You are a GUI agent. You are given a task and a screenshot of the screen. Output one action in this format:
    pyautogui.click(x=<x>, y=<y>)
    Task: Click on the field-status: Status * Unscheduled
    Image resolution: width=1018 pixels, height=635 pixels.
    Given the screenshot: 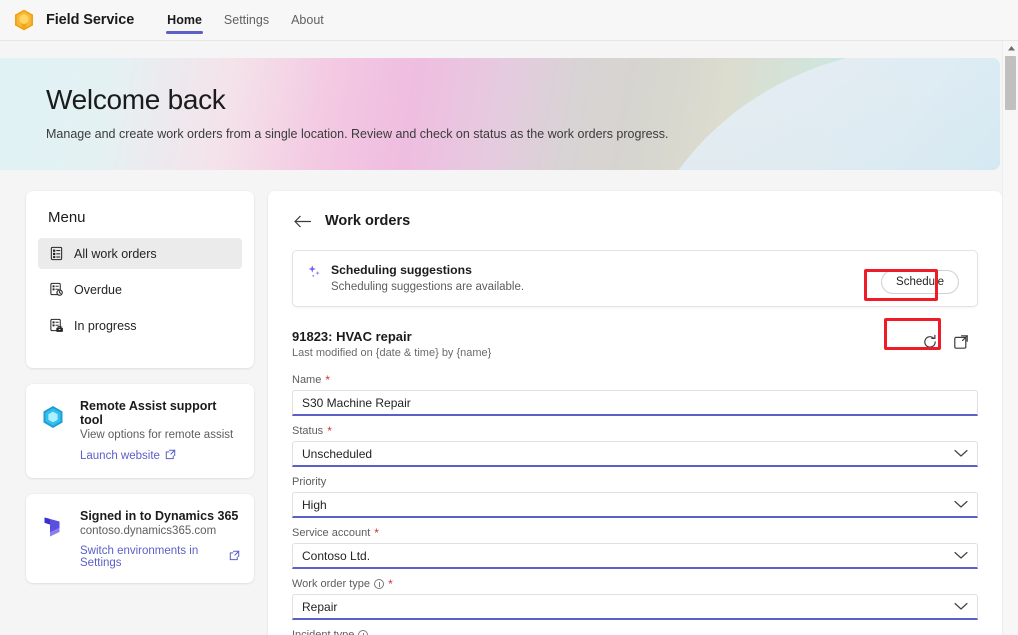 What is the action you would take?
    pyautogui.click(x=635, y=446)
    